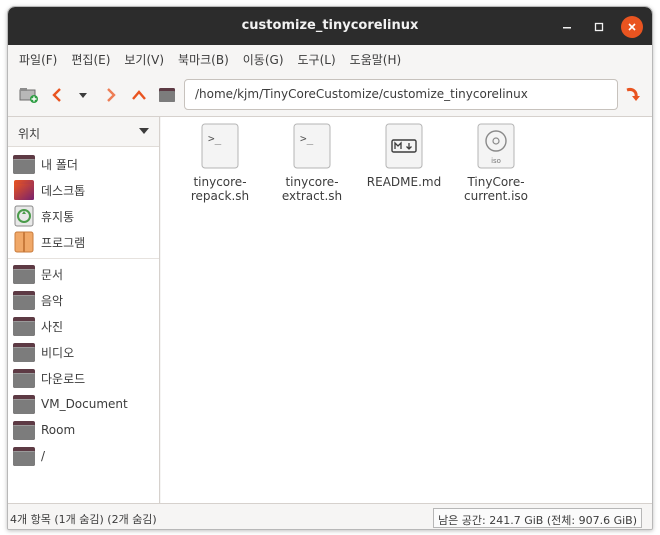 The height and width of the screenshot is (535, 660). Describe the element at coordinates (263, 59) in the screenshot. I see `menu-go: 이동(G)` at that location.